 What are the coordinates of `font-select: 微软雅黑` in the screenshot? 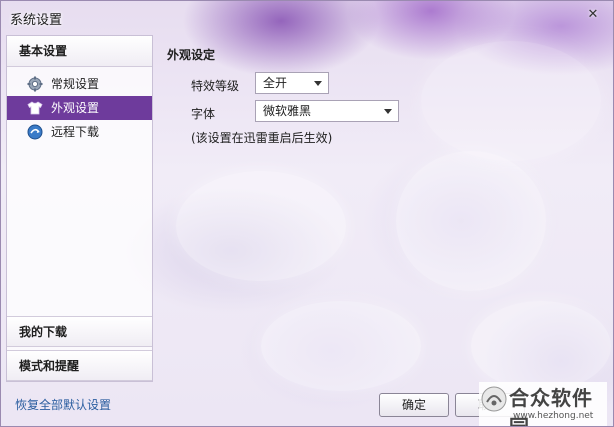 It's located at (327, 111).